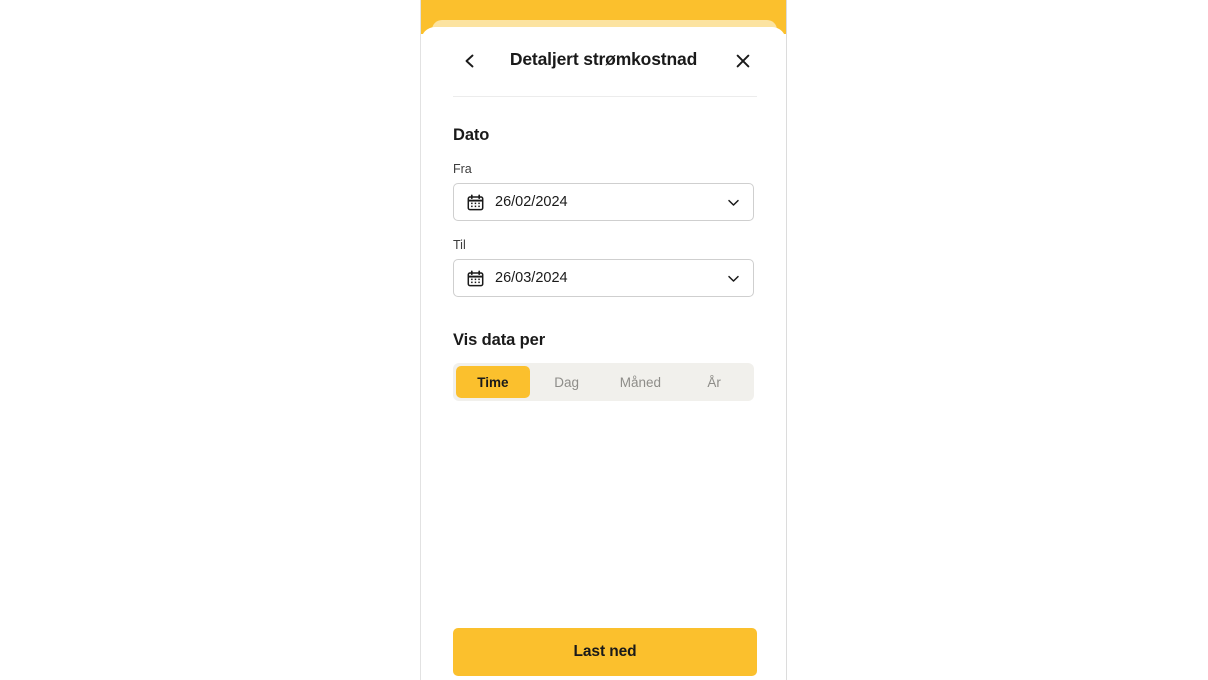  I want to click on segment-option-dag: Dag, so click(567, 382).